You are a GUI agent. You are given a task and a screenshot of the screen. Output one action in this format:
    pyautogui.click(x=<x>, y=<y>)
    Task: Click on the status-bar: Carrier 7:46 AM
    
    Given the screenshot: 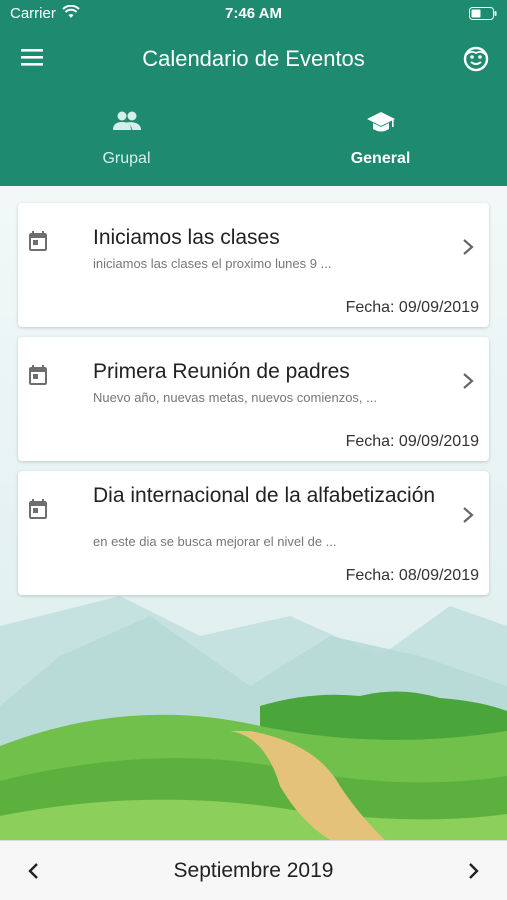 What is the action you would take?
    pyautogui.click(x=253, y=14)
    